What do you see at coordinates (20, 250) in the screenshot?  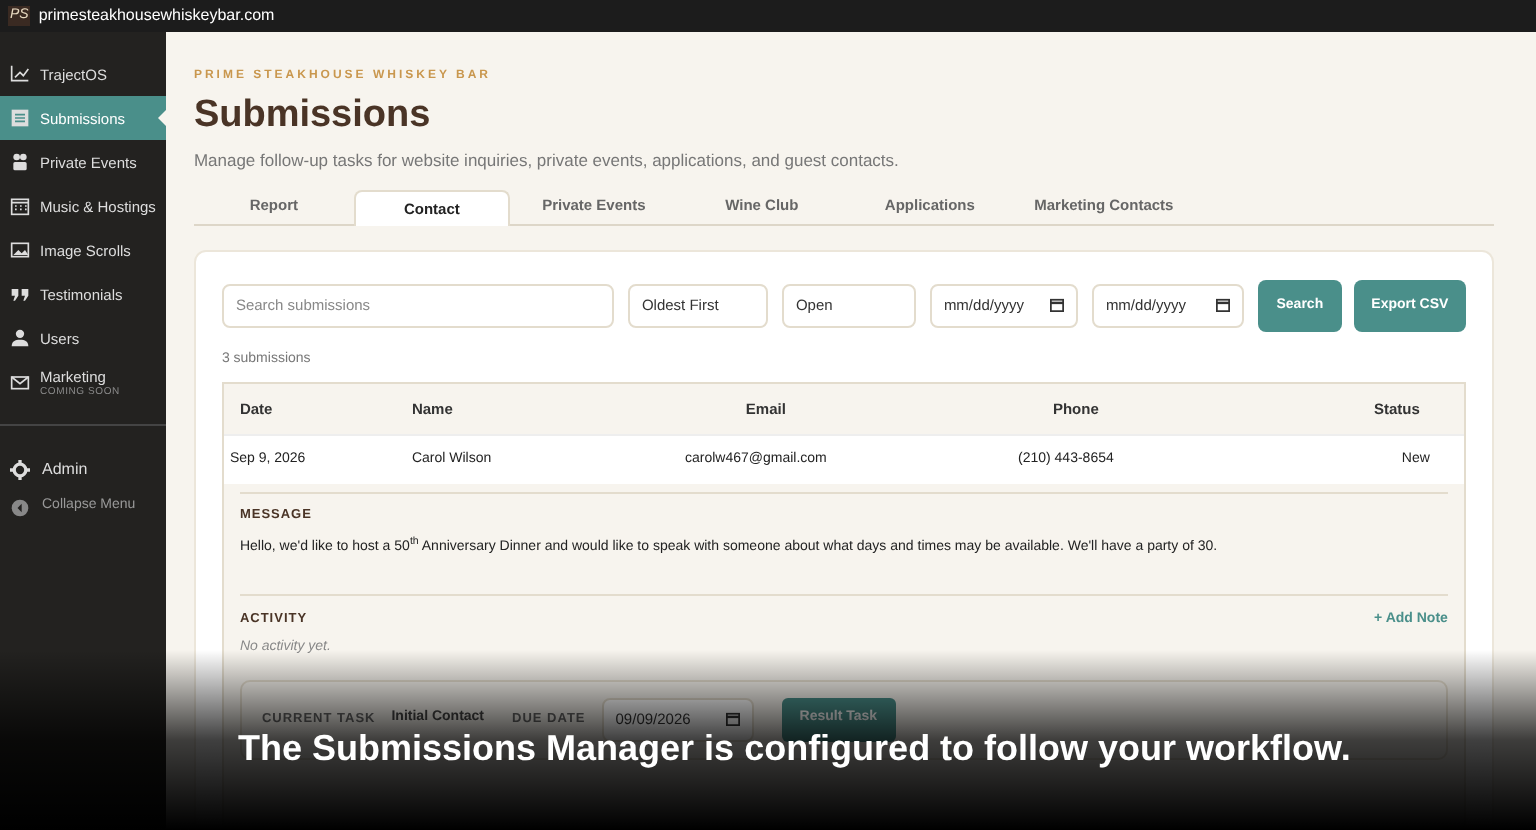 I see `image-icon` at bounding box center [20, 250].